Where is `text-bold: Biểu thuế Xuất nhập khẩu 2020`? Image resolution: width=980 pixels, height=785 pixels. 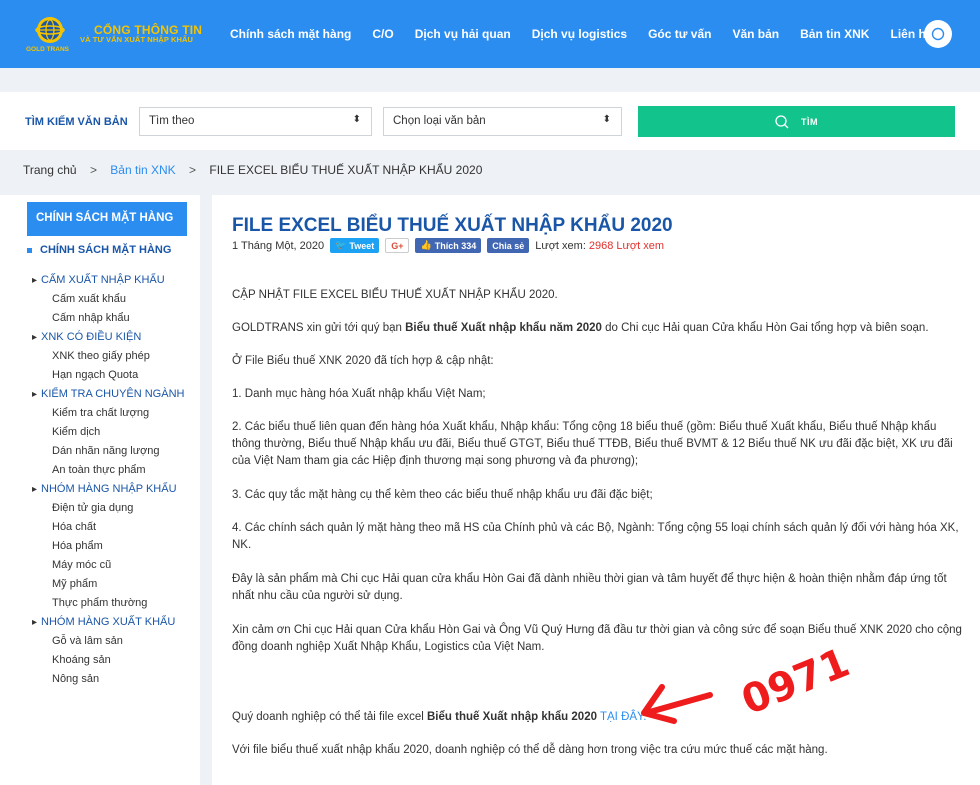 text-bold: Biểu thuế Xuất nhập khẩu 2020 is located at coordinates (512, 717).